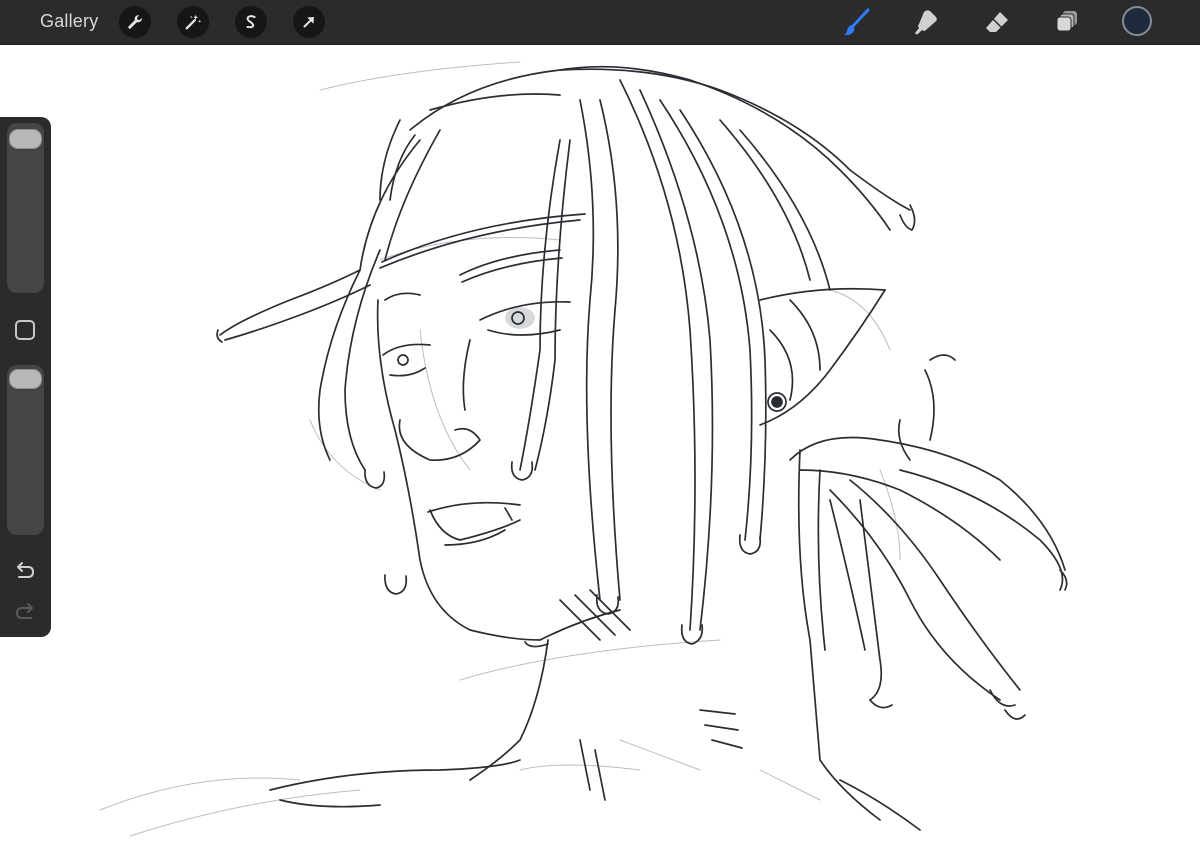 This screenshot has width=1200, height=843. I want to click on wrench-icon, so click(135, 22).